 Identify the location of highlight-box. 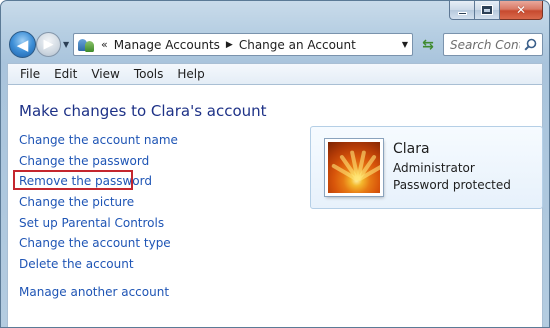
(73, 180).